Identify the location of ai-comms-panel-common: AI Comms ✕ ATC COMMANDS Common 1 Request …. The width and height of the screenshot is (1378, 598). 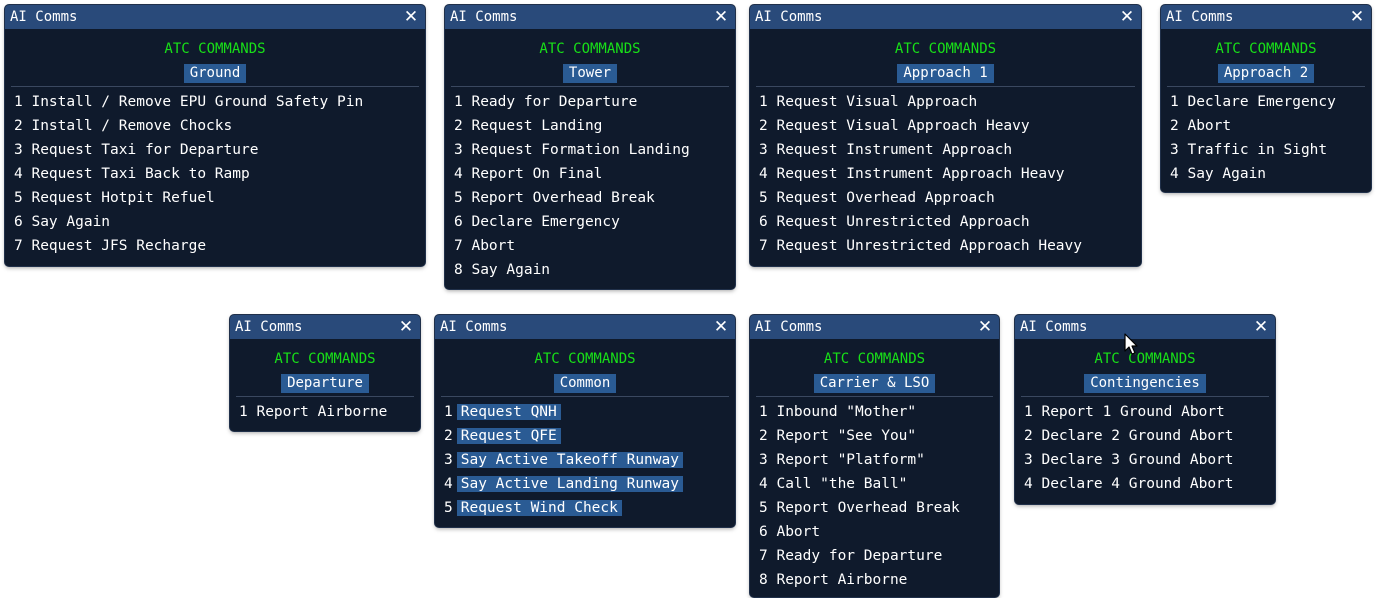
(585, 421).